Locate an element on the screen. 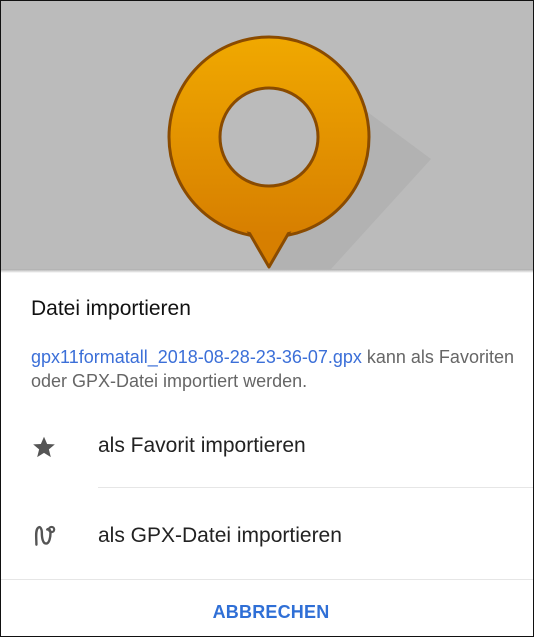 This screenshot has width=534, height=637. import-as-favorite-option: als Favorit importieren is located at coordinates (267, 446).